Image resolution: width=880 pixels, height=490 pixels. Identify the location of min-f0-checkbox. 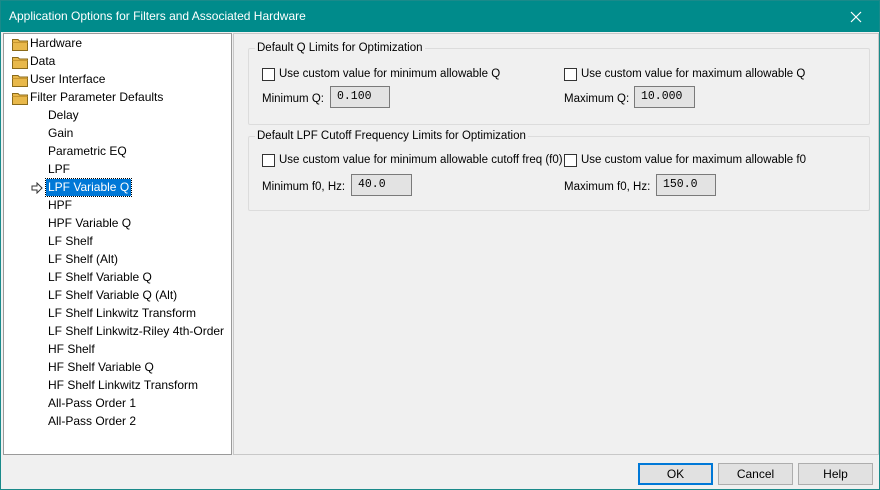
(268, 160).